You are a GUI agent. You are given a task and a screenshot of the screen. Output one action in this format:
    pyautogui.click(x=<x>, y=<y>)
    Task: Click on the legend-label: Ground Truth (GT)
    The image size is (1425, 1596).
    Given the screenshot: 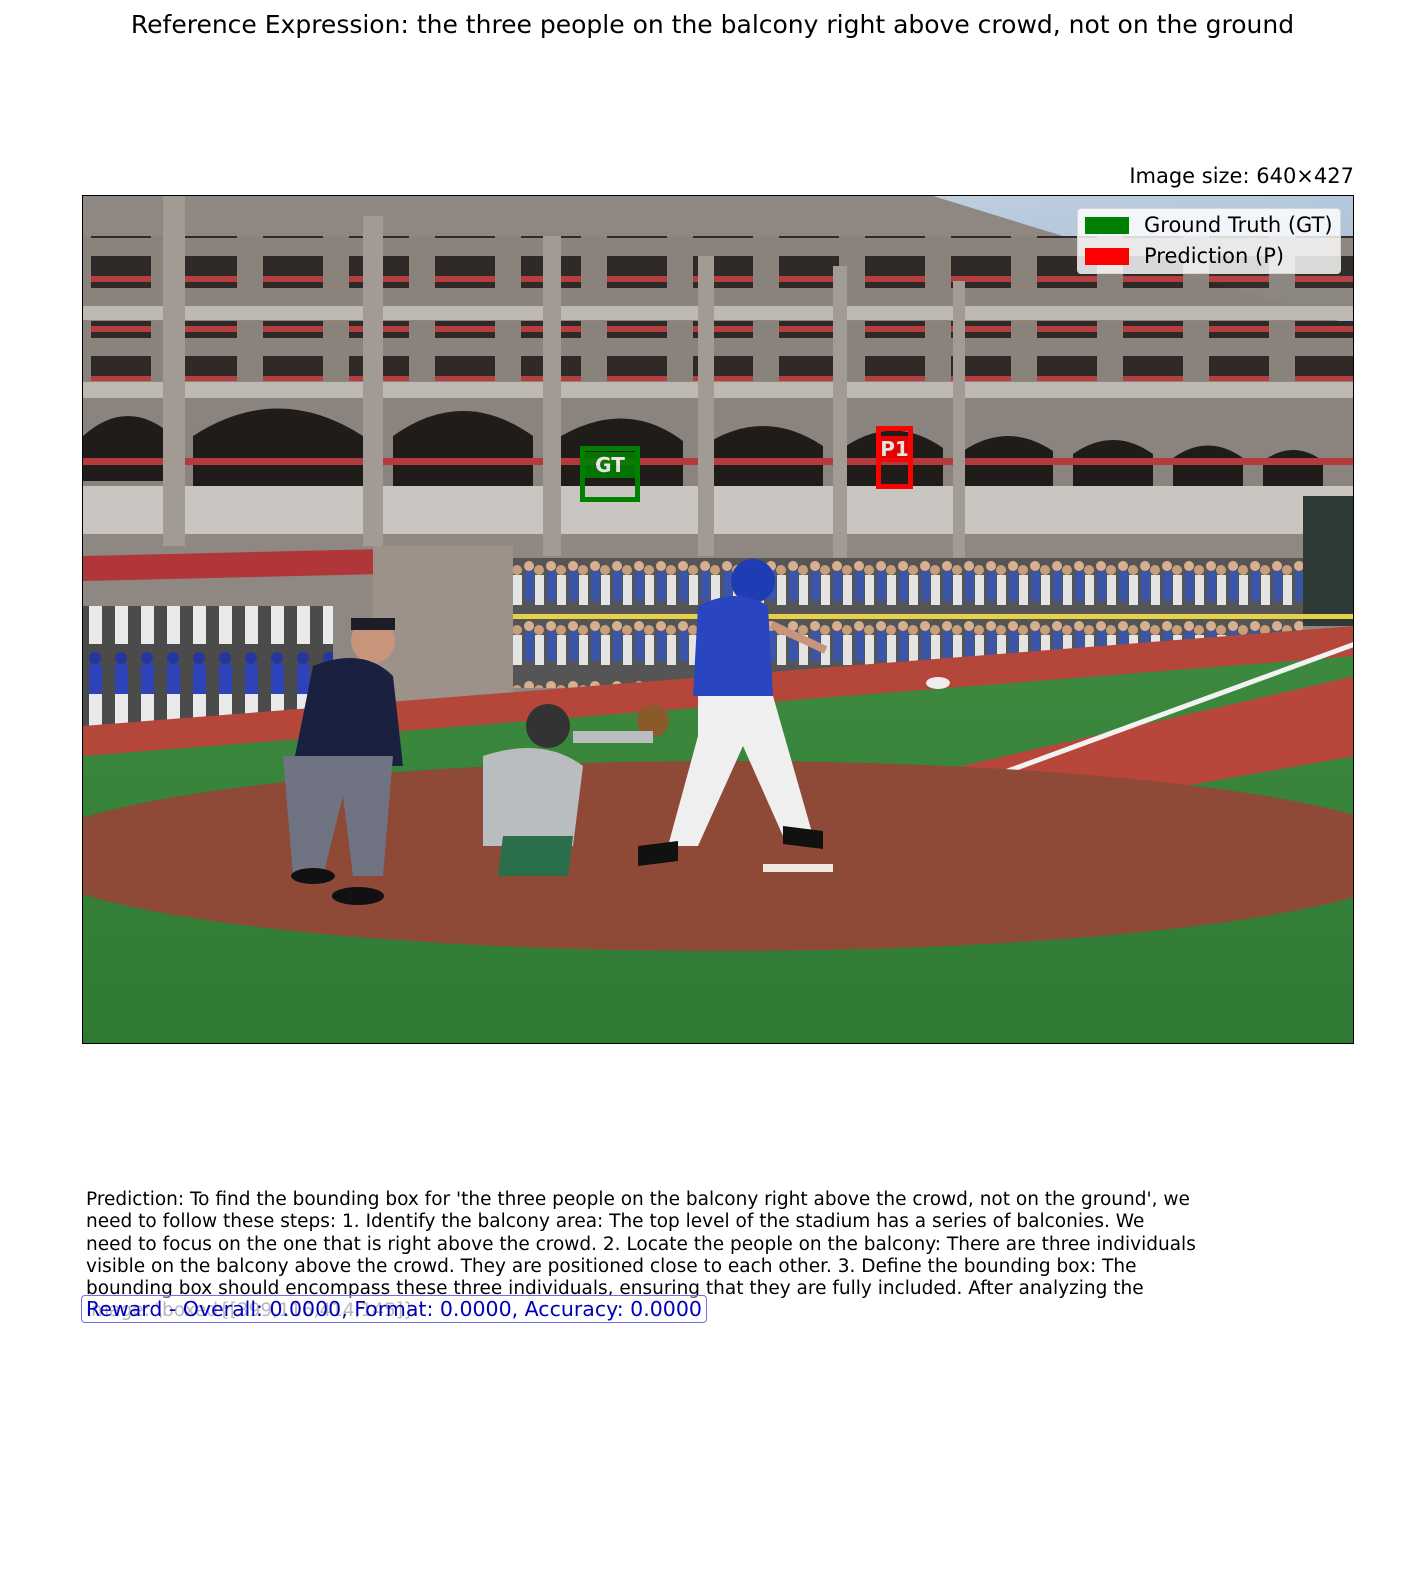 What is the action you would take?
    pyautogui.click(x=1238, y=225)
    